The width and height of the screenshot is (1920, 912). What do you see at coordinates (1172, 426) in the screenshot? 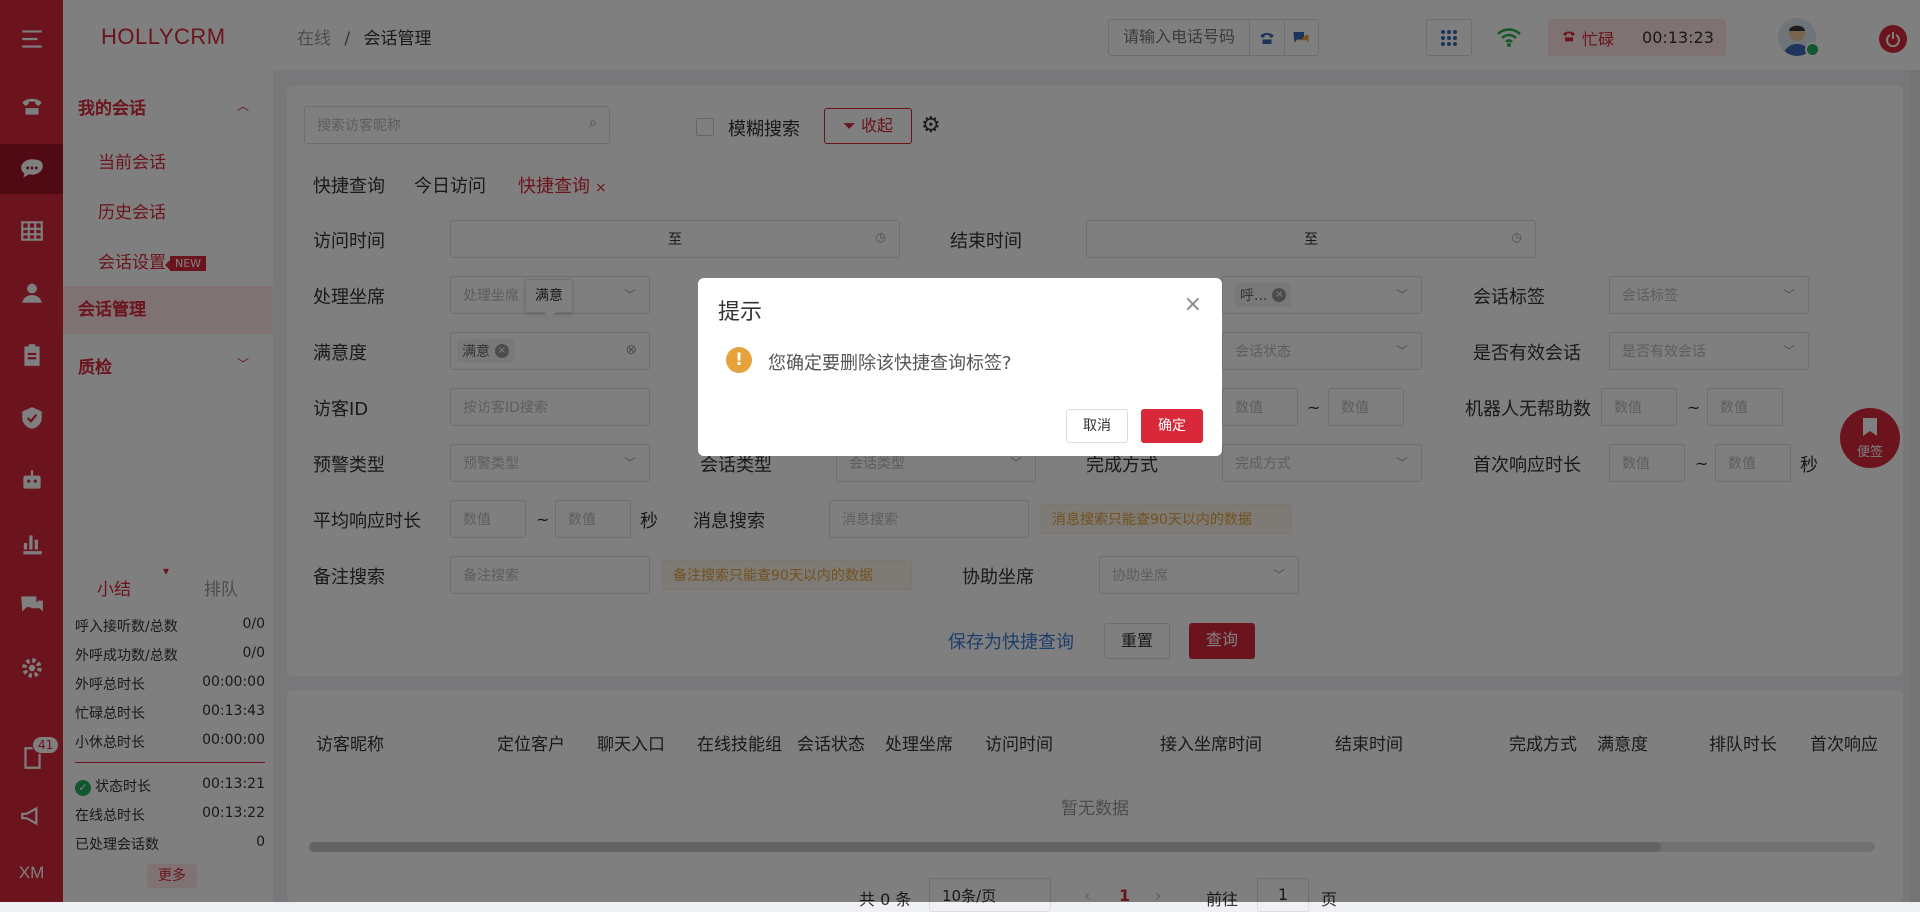
I see `confirm-button: 确定` at bounding box center [1172, 426].